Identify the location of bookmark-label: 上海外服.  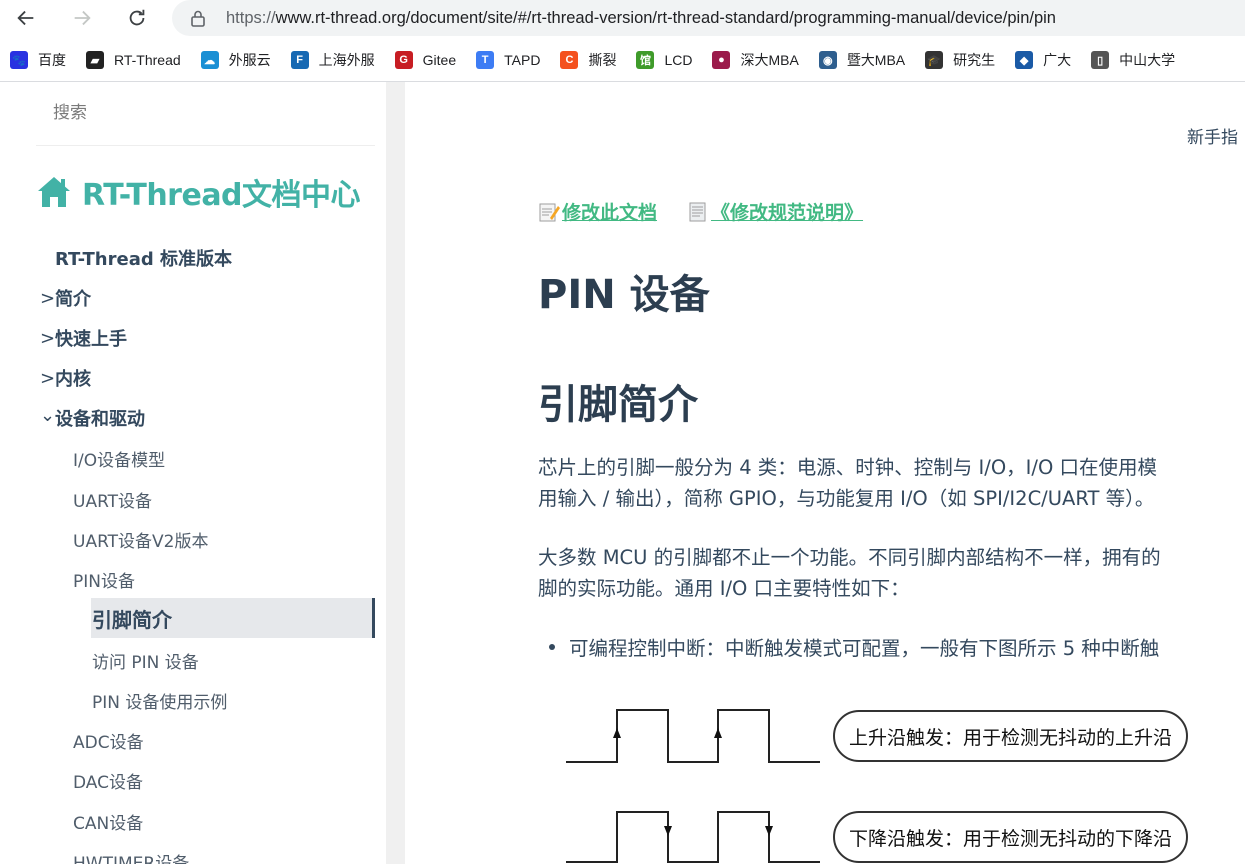
(346, 60).